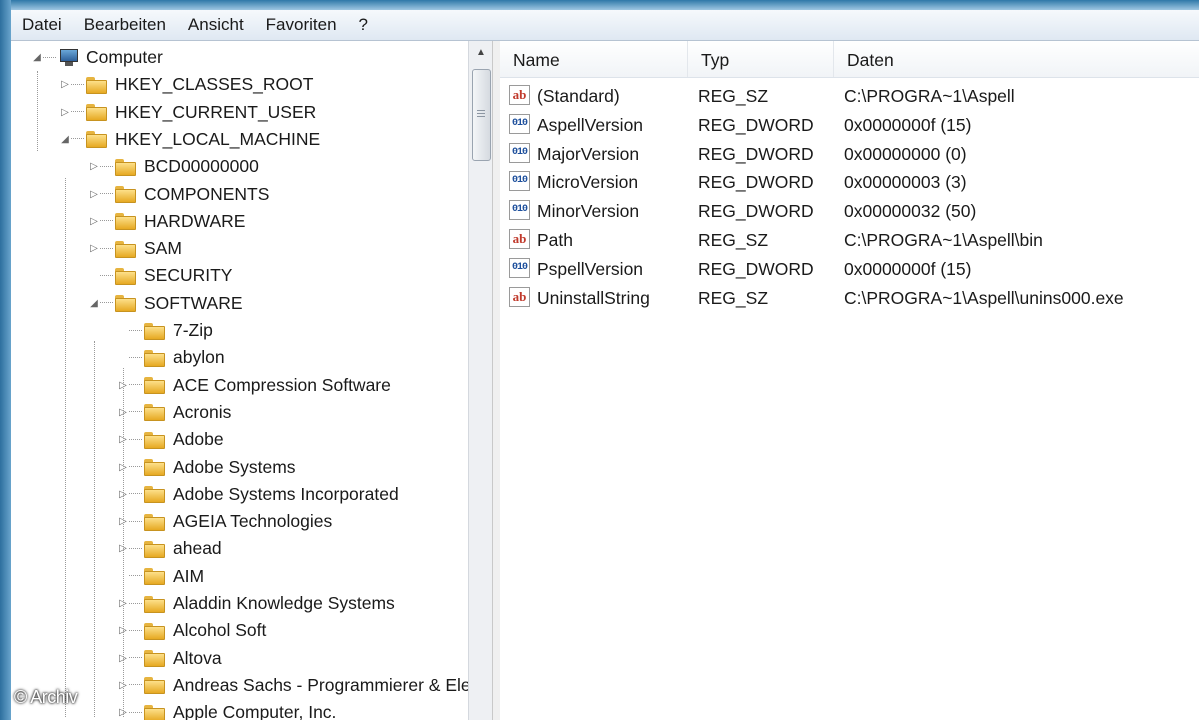 This screenshot has width=1199, height=720. What do you see at coordinates (171, 357) in the screenshot?
I see `tree-item-software-child: abylon` at bounding box center [171, 357].